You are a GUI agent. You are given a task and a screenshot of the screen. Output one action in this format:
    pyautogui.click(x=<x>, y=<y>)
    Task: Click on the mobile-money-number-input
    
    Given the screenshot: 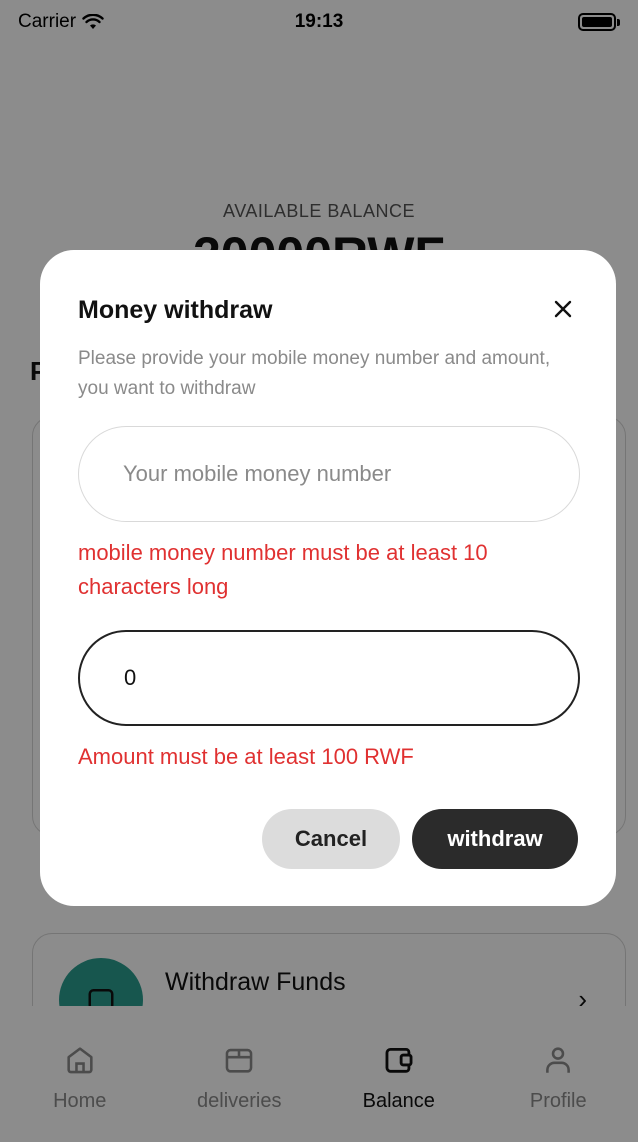 What is the action you would take?
    pyautogui.click(x=329, y=474)
    